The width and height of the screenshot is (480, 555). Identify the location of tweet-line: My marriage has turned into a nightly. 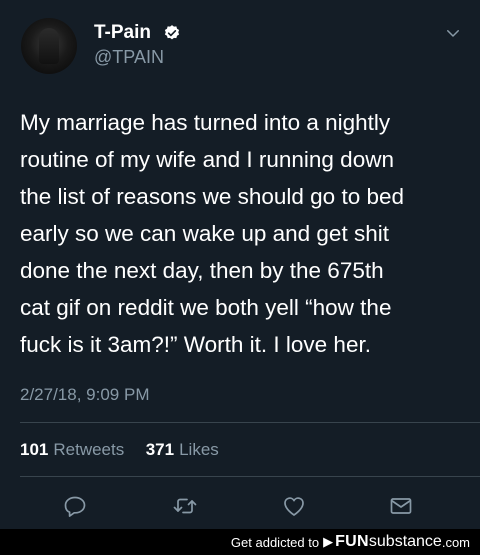
(205, 122).